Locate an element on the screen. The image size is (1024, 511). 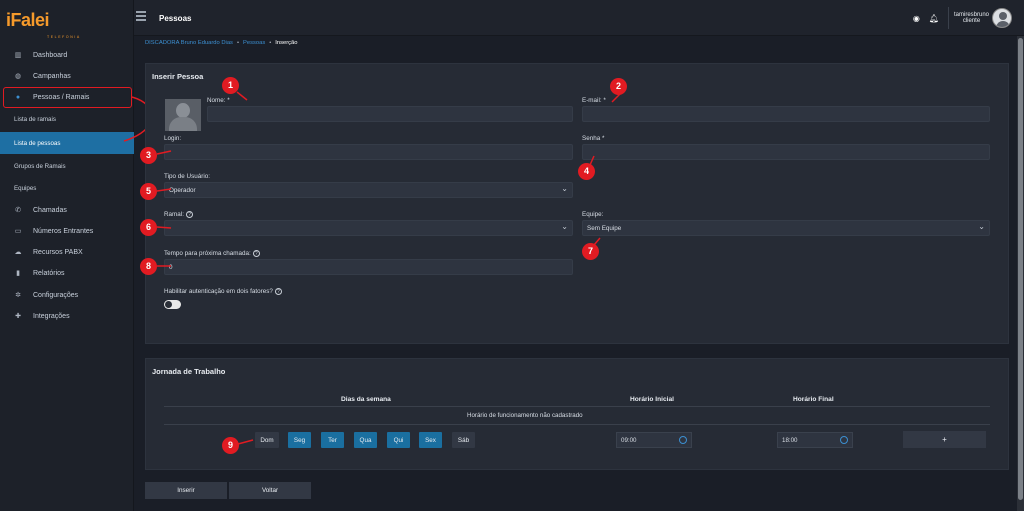
phone-icon: ✆ is located at coordinates (18, 210).